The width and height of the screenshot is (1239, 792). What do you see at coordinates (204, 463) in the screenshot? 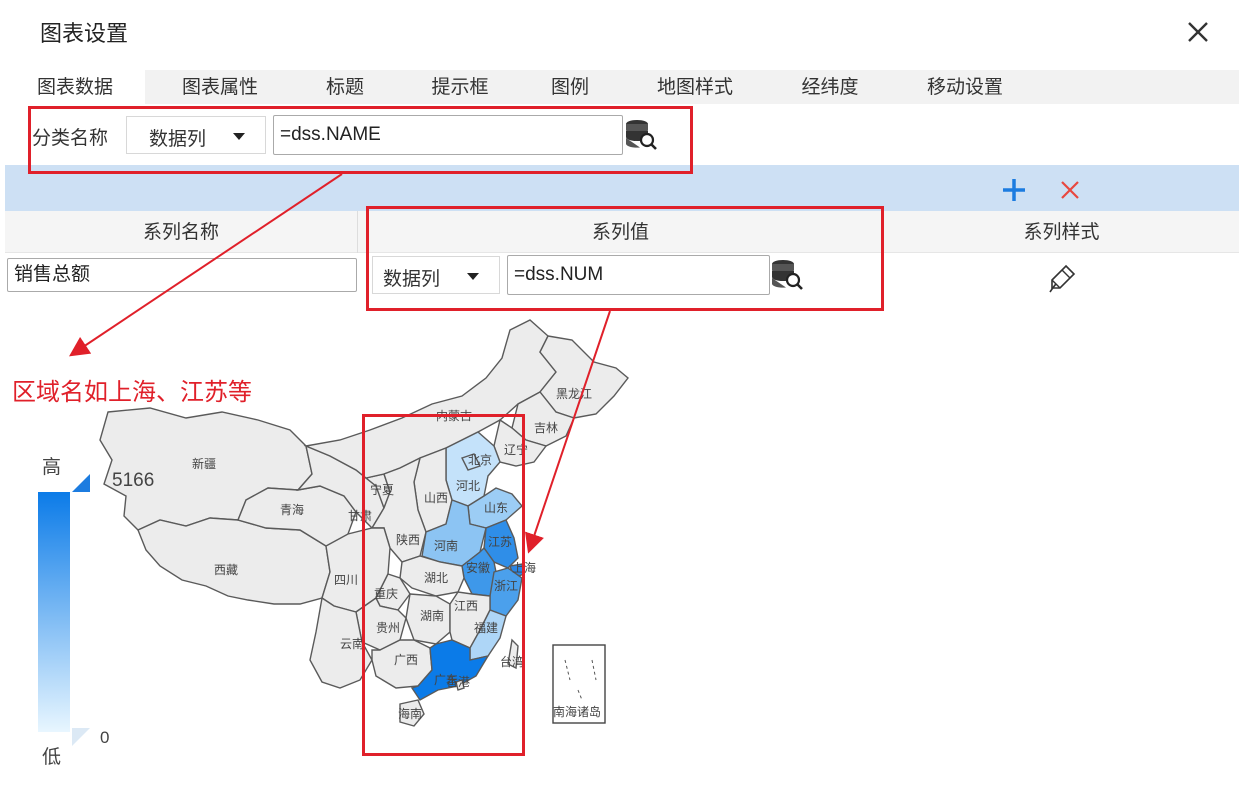
I see `province-label: 新疆` at bounding box center [204, 463].